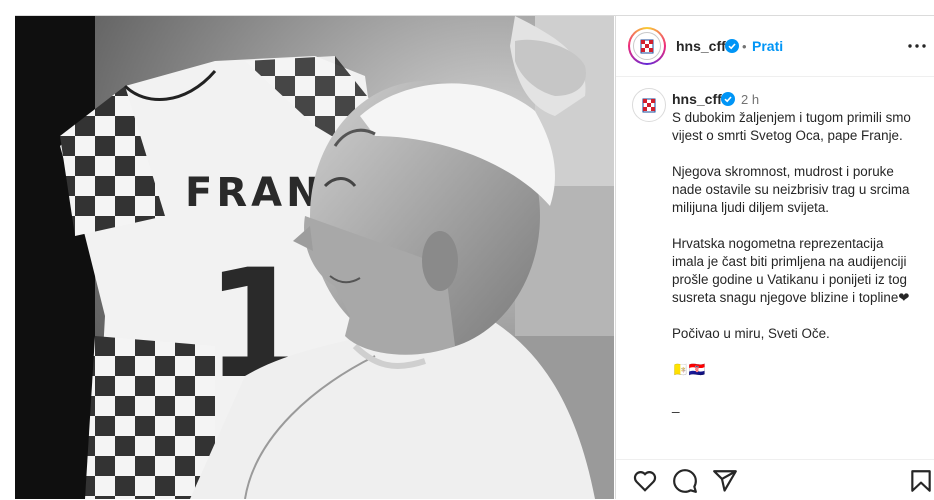  What do you see at coordinates (689, 369) in the screenshot?
I see `caption-flags: 󠁧󠁢󠁥󠁮󠁧󠁿🇻🇦🇭🇷` at bounding box center [689, 369].